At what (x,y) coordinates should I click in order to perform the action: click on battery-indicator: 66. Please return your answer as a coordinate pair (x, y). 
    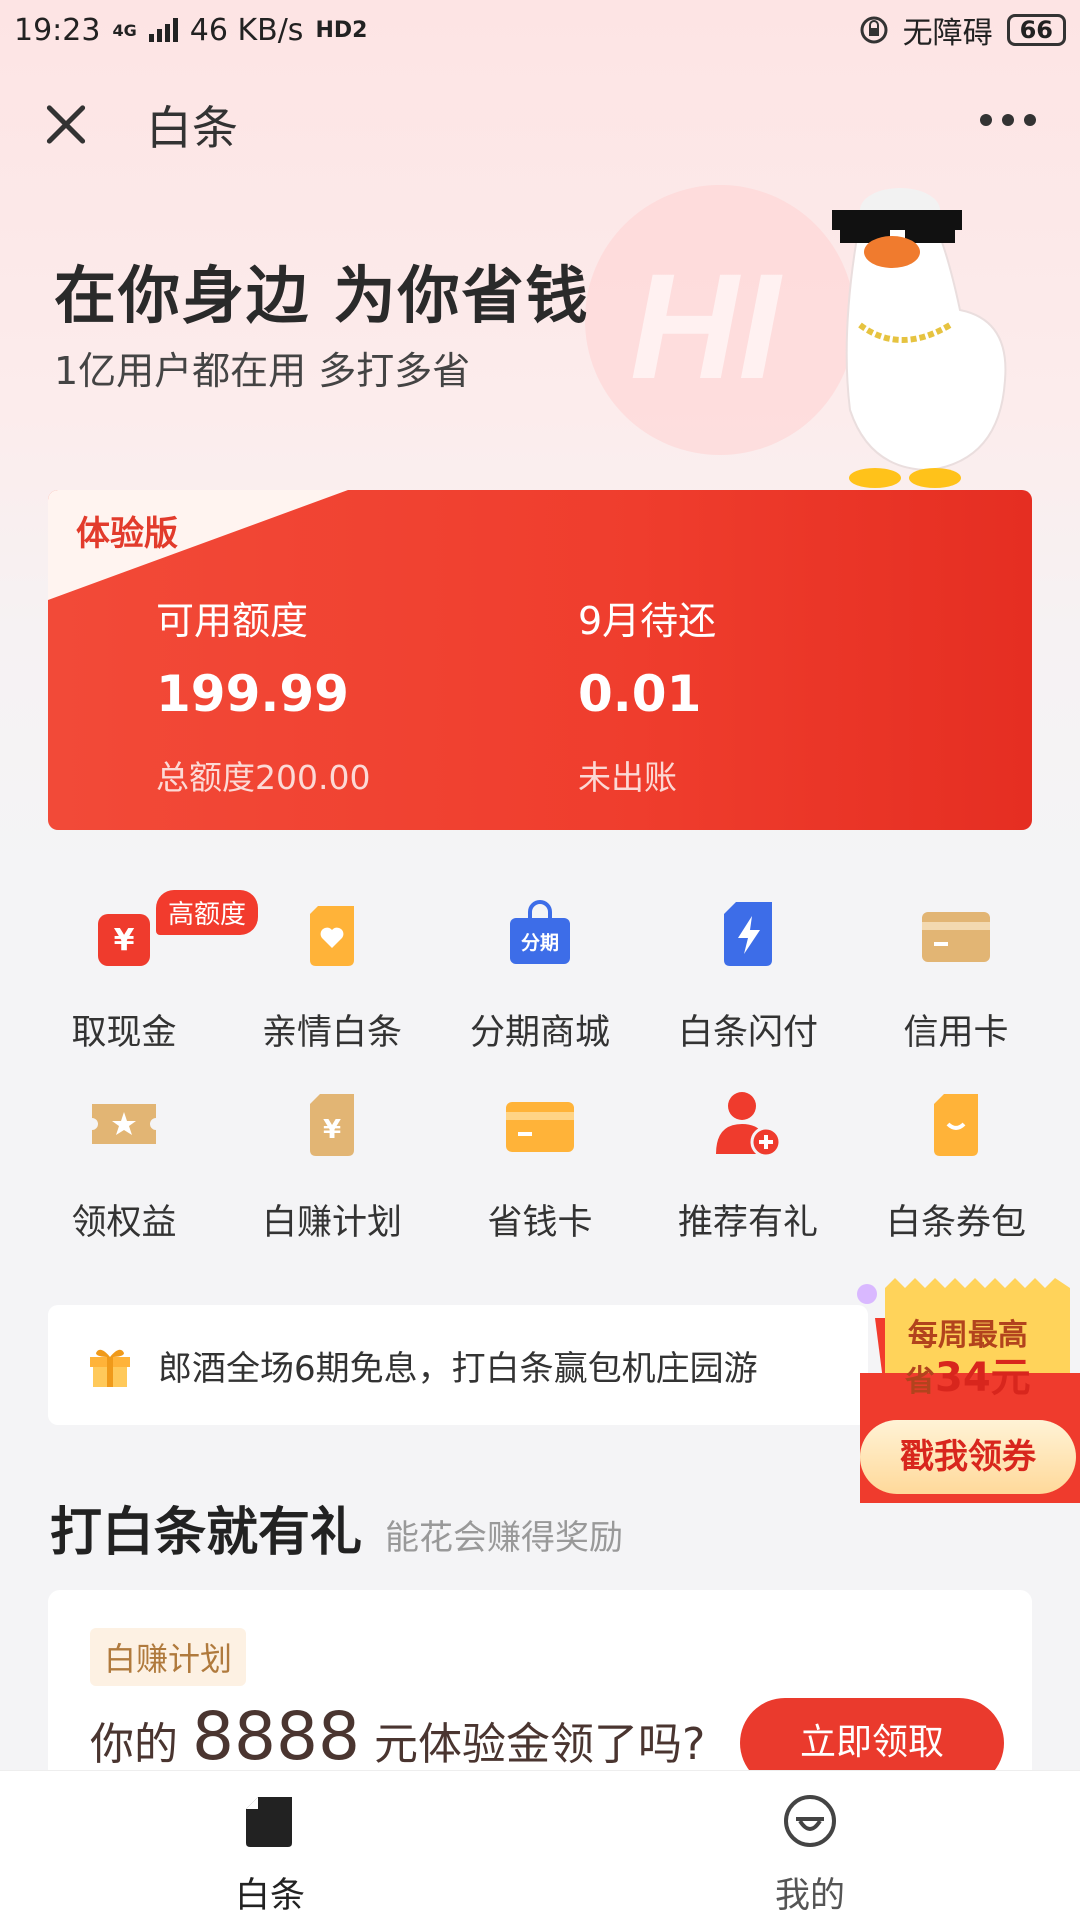
    Looking at the image, I should click on (1036, 30).